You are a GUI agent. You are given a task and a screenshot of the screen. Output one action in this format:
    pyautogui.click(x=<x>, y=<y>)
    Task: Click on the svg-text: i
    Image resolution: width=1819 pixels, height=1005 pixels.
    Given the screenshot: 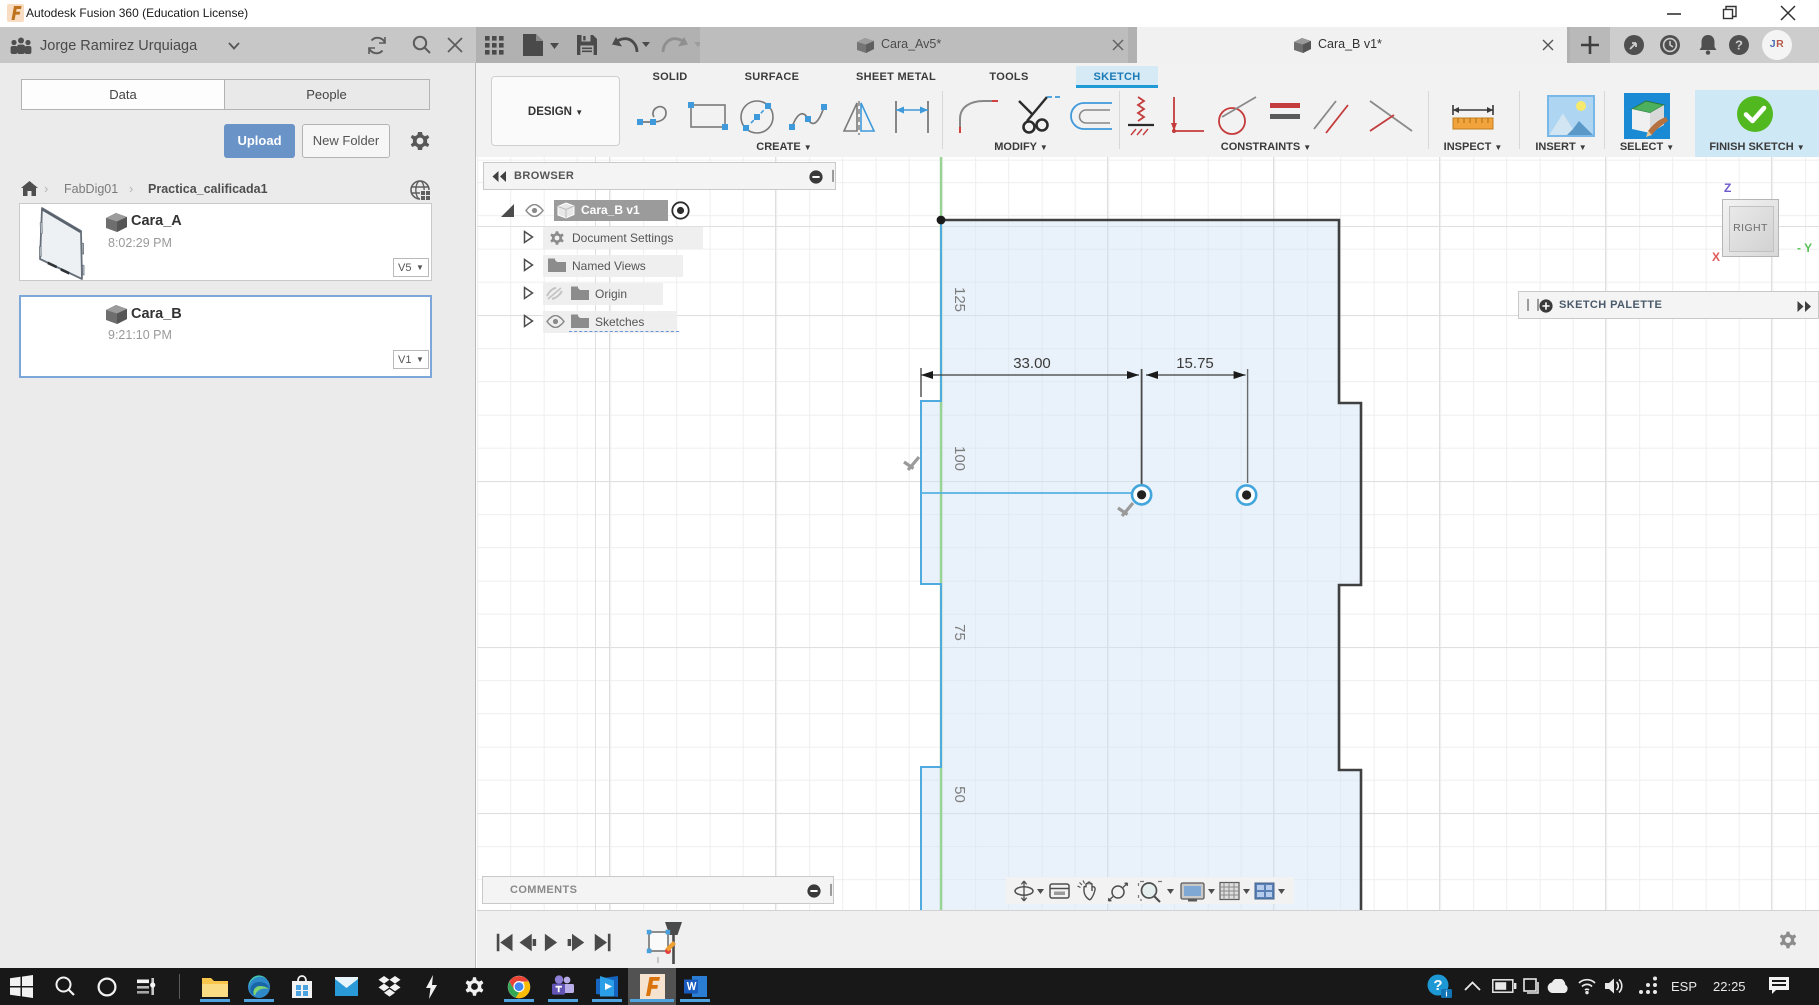 What is the action you would take?
    pyautogui.click(x=1446, y=994)
    